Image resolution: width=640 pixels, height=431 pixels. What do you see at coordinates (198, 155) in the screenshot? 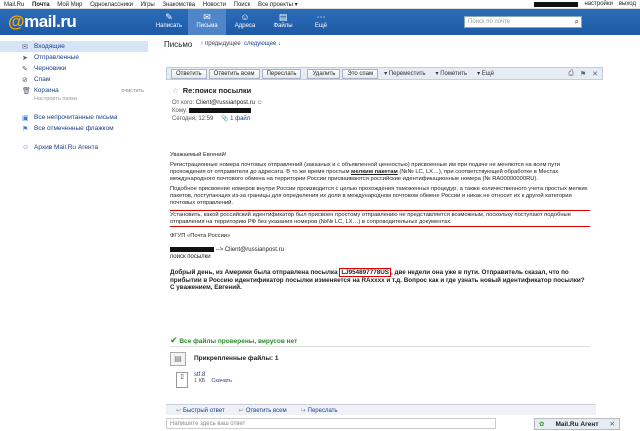
I see `greeting: Уважаемый Евгений!` at bounding box center [198, 155].